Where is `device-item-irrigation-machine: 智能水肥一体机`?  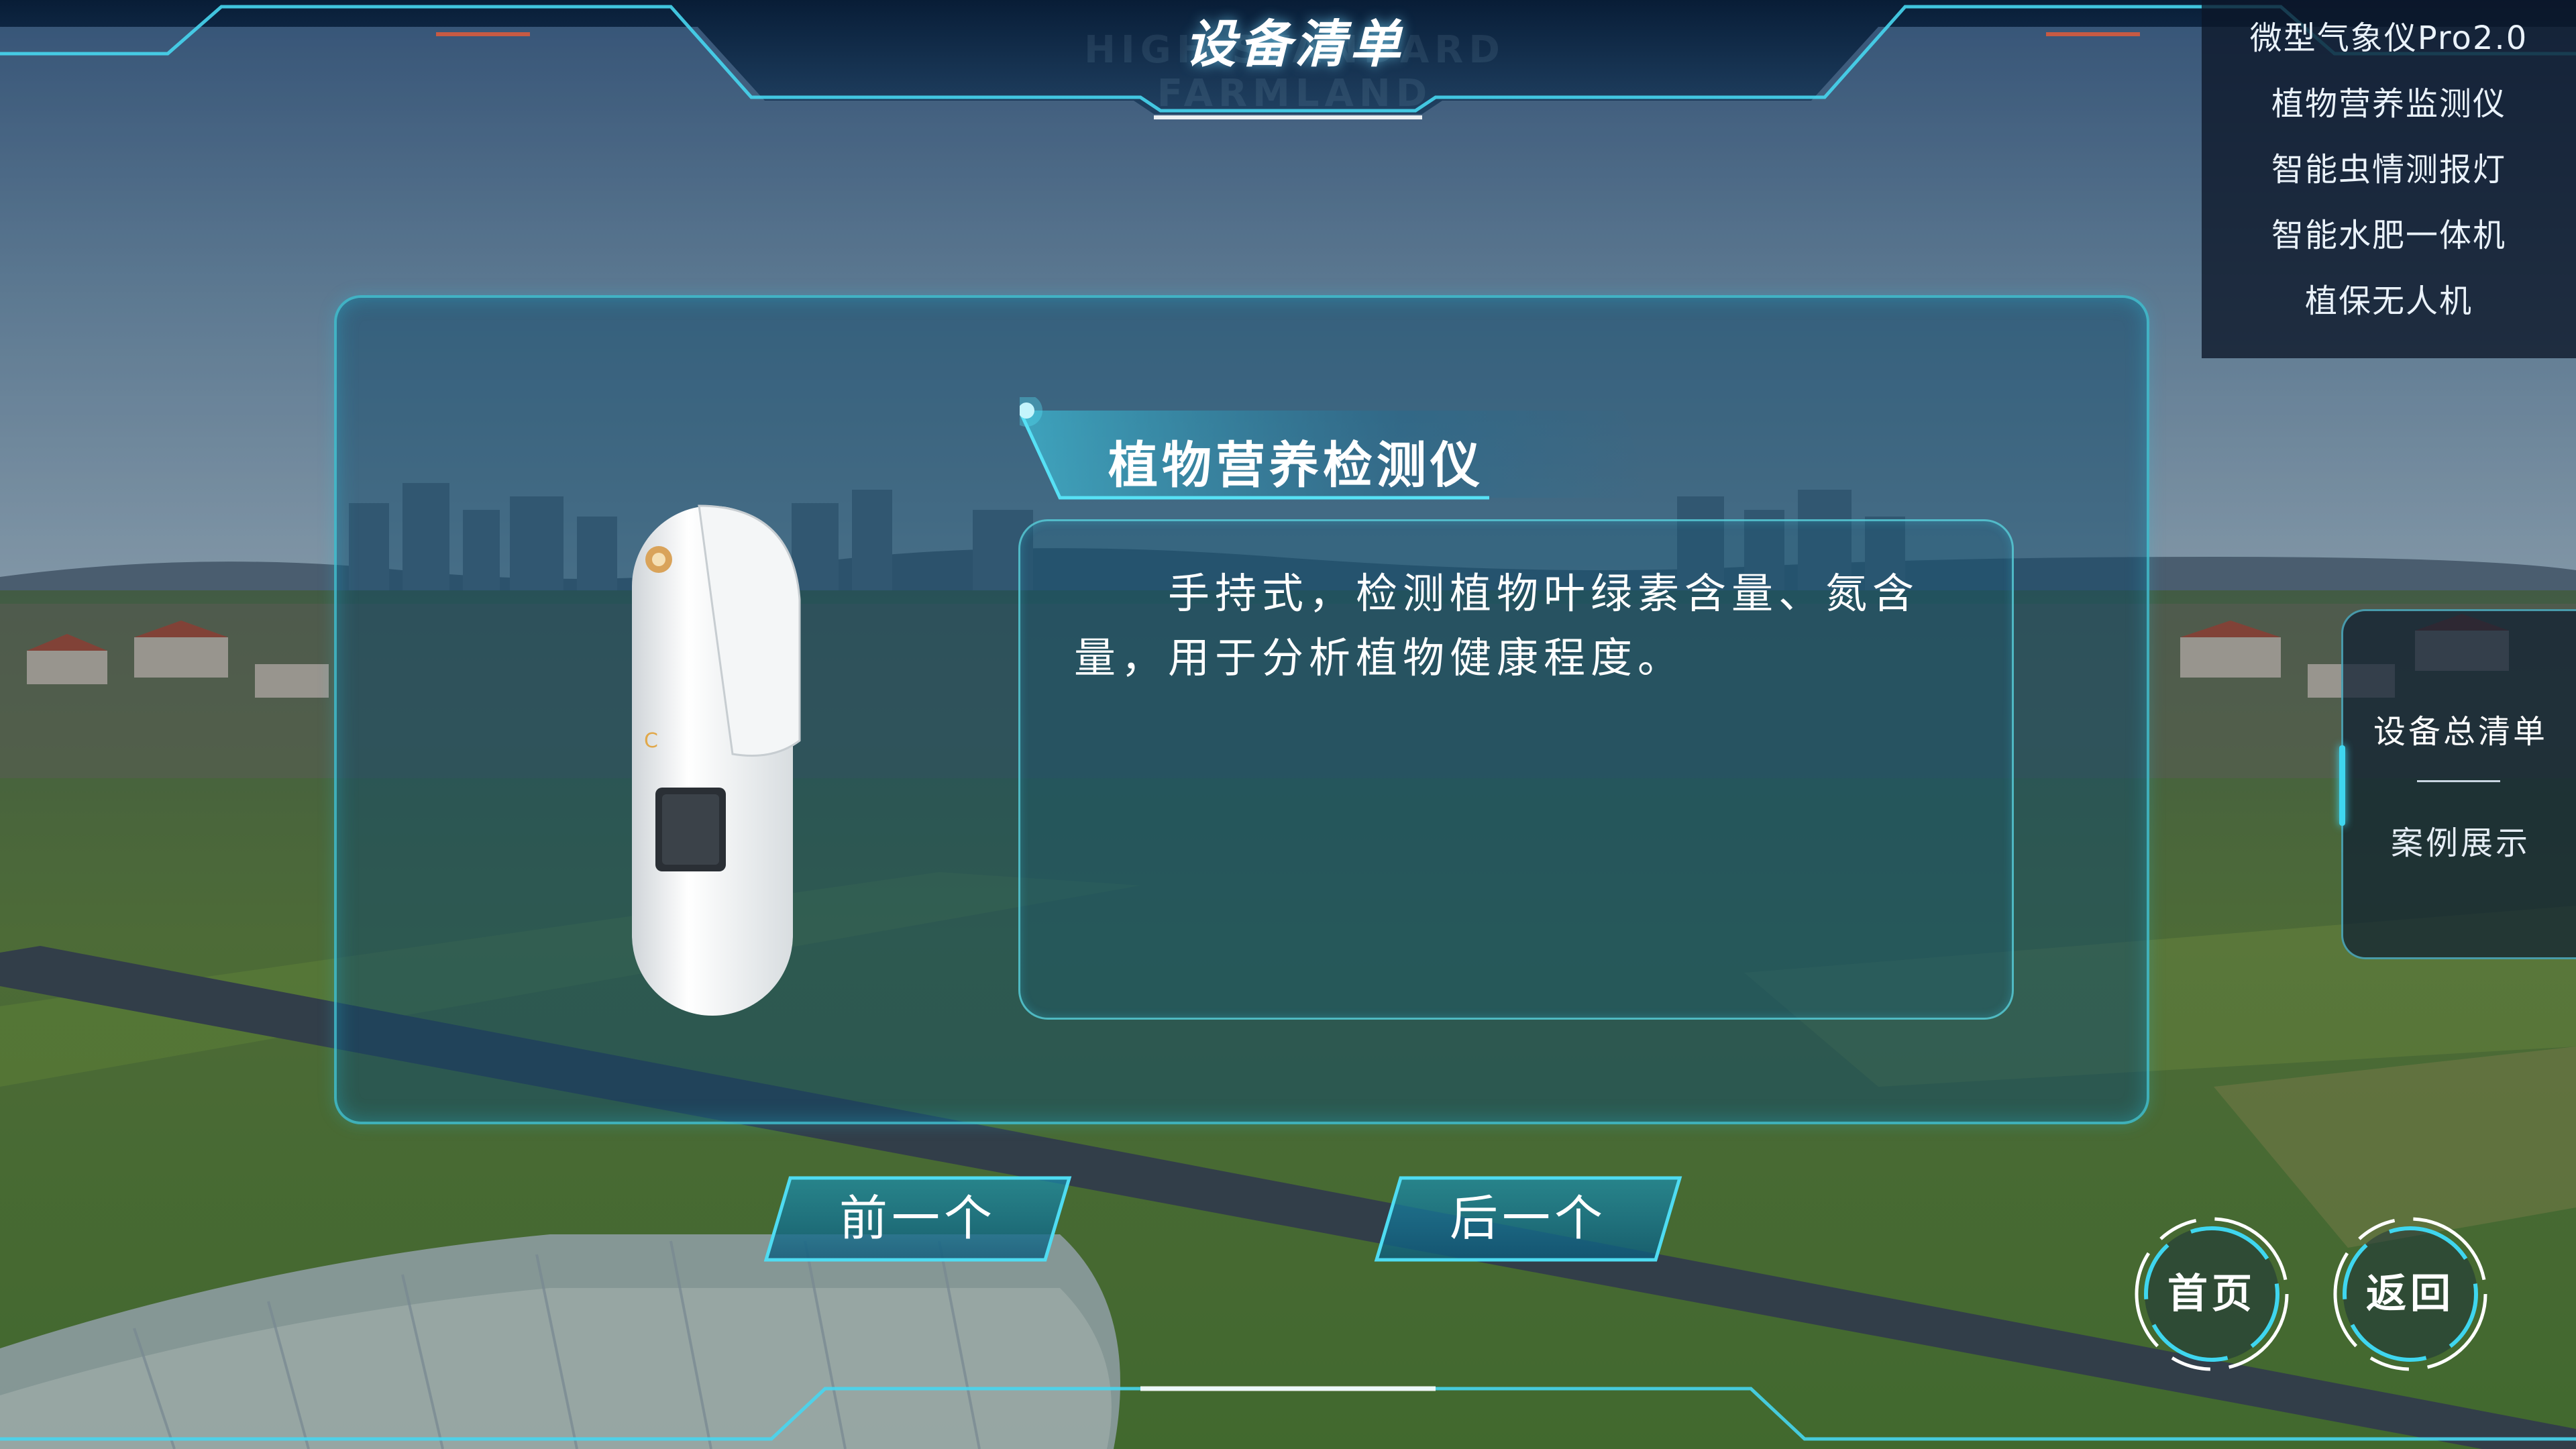 device-item-irrigation-machine: 智能水肥一体机 is located at coordinates (2389, 235).